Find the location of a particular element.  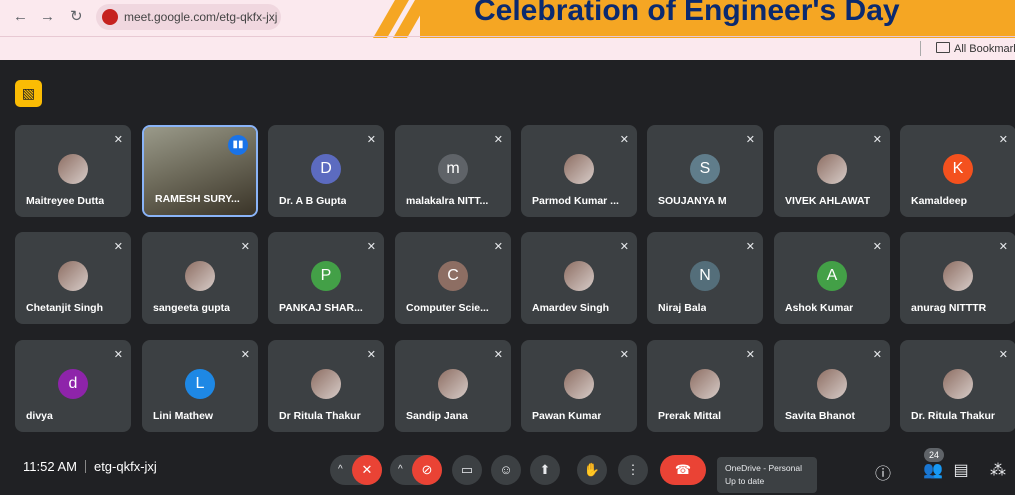

hand-icon: ✋ is located at coordinates (592, 469).